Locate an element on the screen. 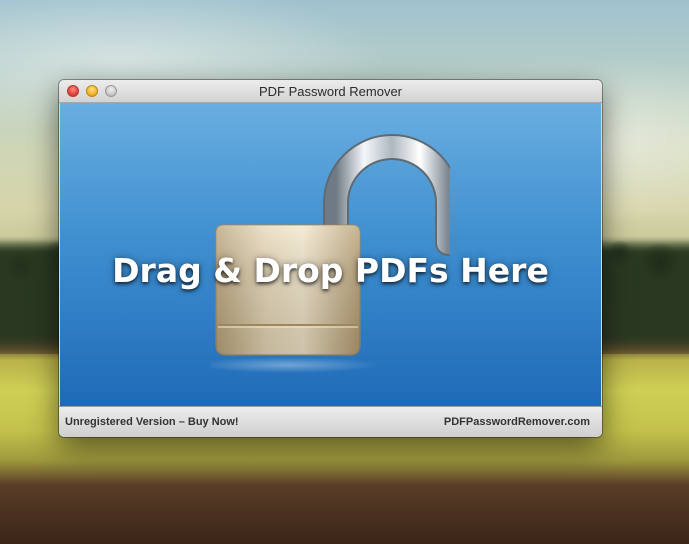 The height and width of the screenshot is (544, 689). title-bar: PDF Password Remover is located at coordinates (330, 91).